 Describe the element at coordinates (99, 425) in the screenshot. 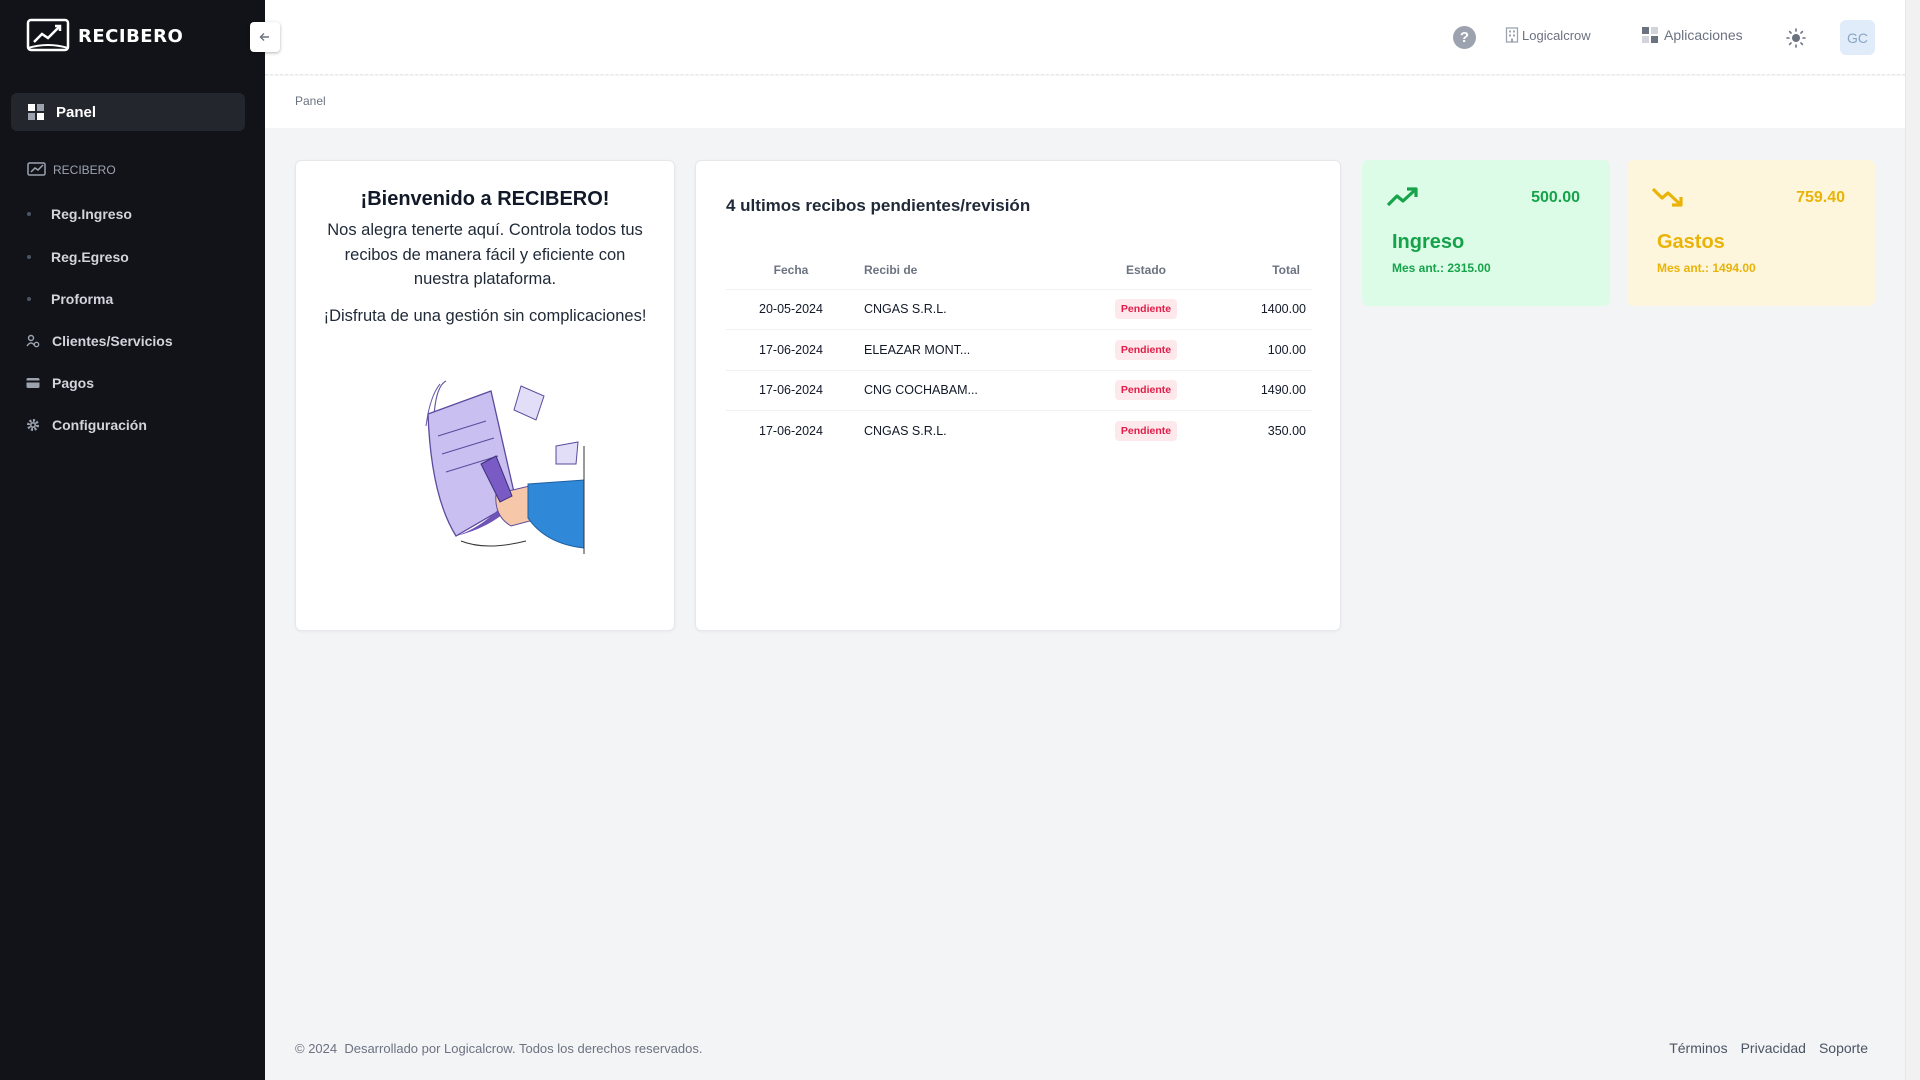

I see `sidebar-item-label: Configuración` at that location.